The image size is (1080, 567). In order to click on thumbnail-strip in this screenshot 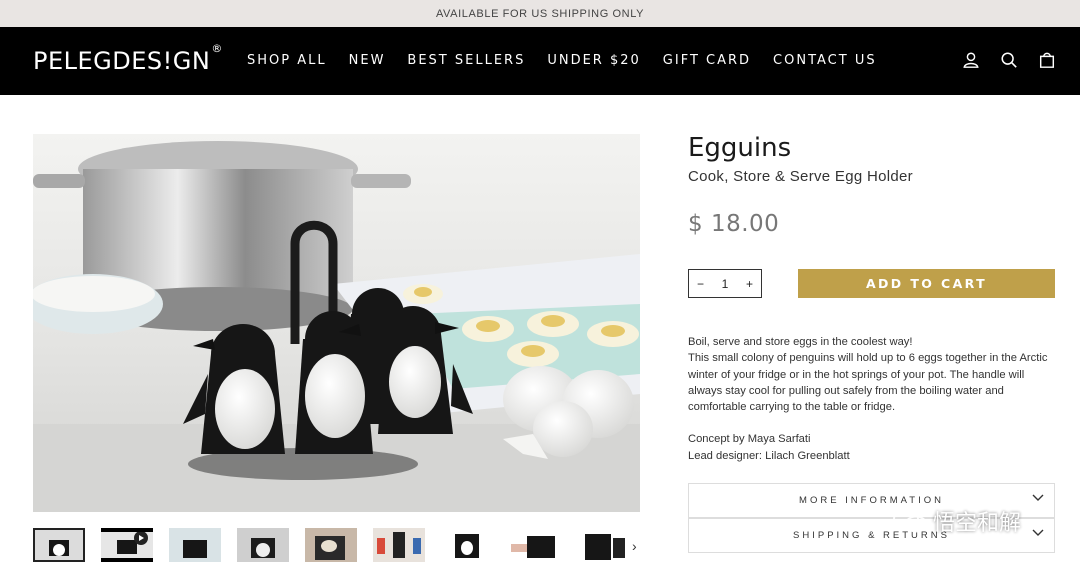, I will do `click(339, 545)`.